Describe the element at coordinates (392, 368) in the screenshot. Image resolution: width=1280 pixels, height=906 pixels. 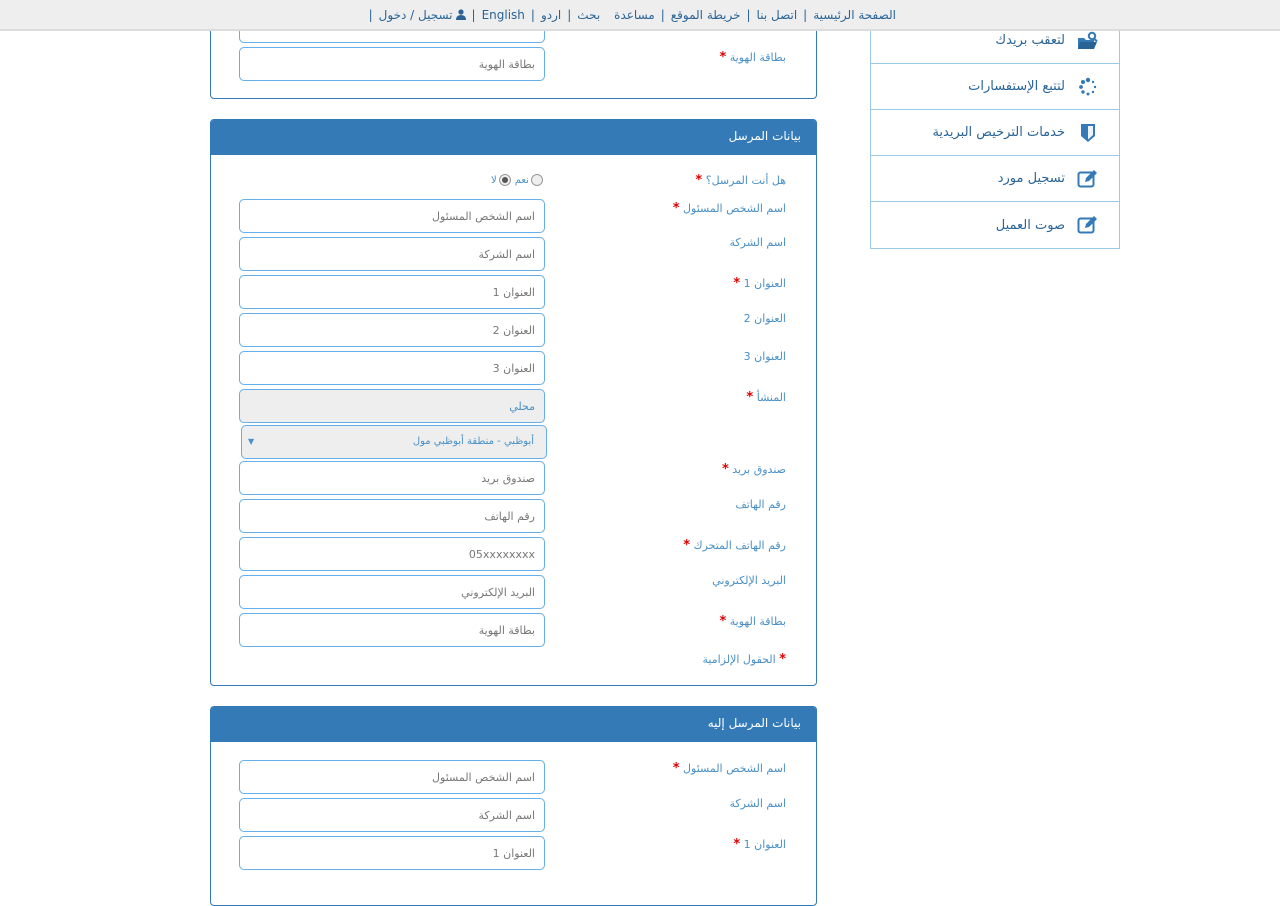
I see `sender-address3-input` at that location.